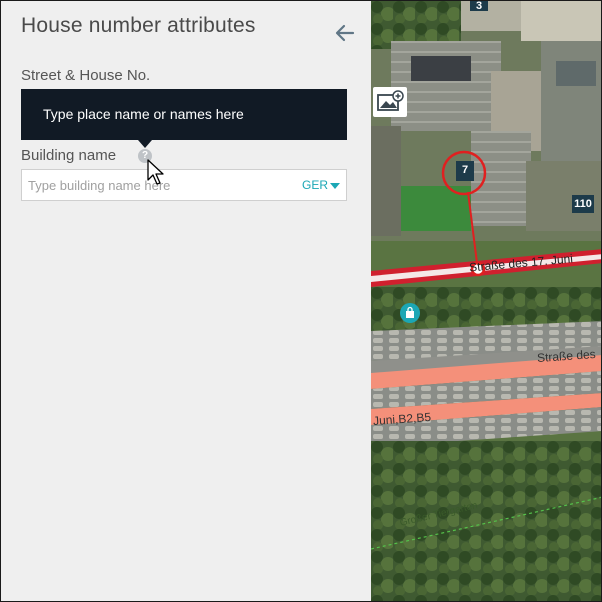 The width and height of the screenshot is (602, 602). What do you see at coordinates (155, 172) in the screenshot?
I see `mouse-pointer-icon` at bounding box center [155, 172].